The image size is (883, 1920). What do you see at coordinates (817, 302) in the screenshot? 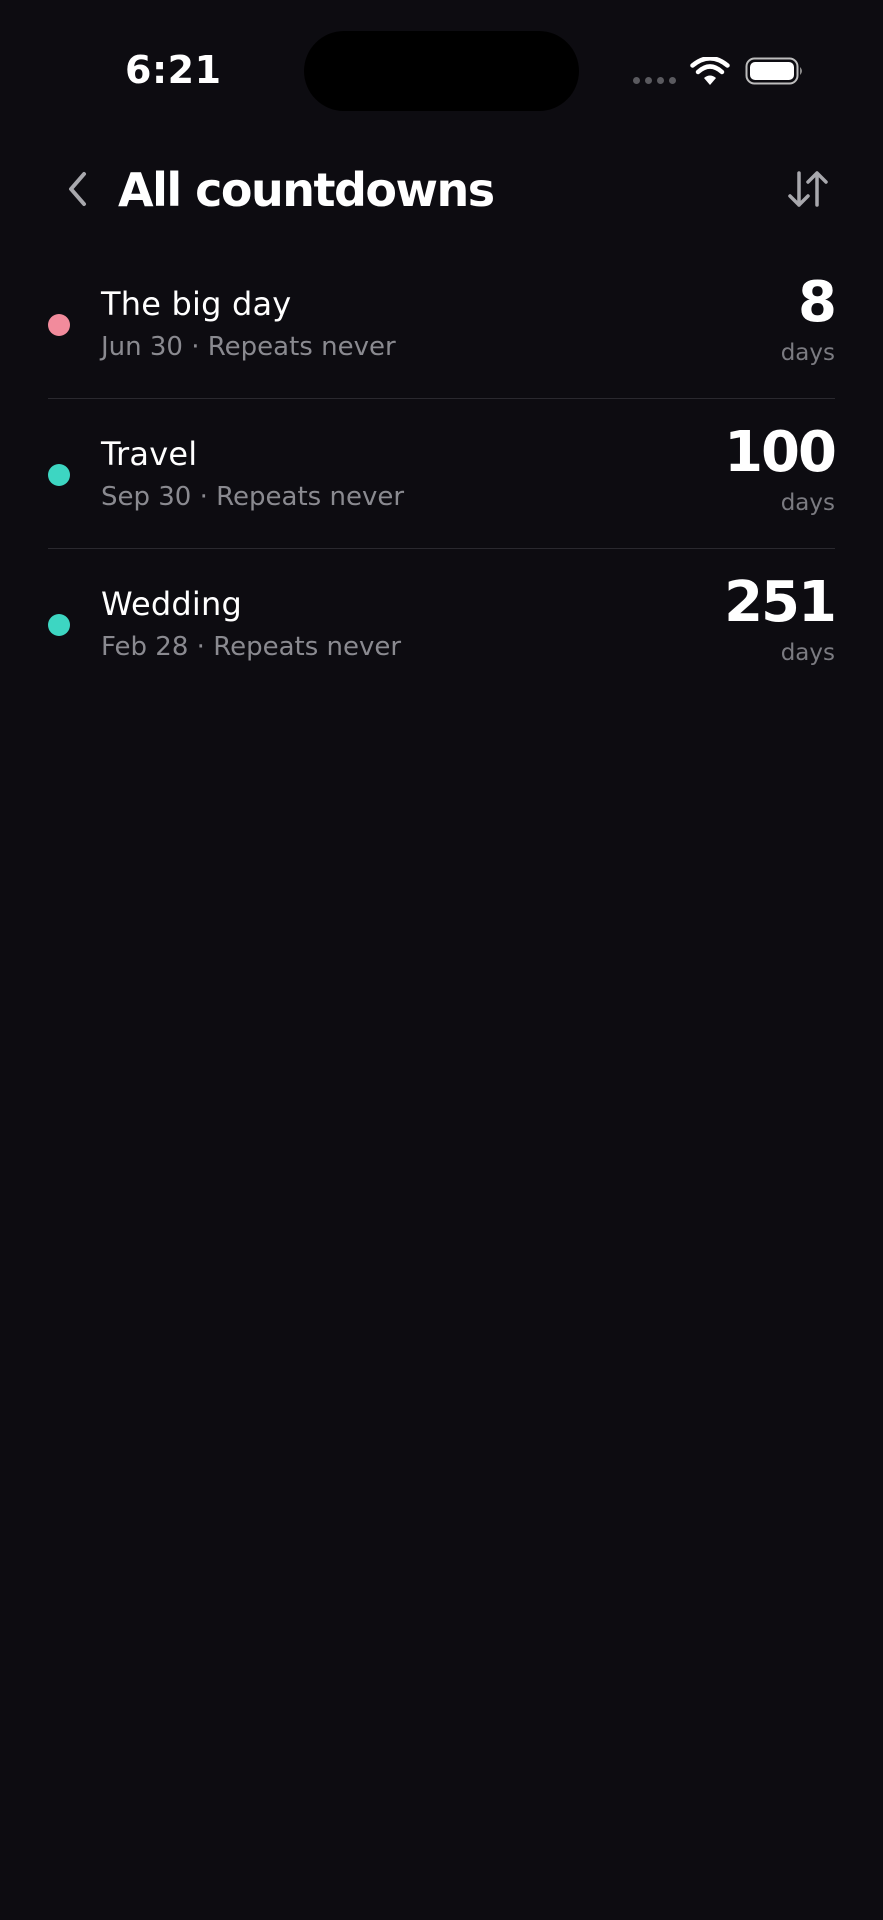
I see `countdown-days-count: 8` at bounding box center [817, 302].